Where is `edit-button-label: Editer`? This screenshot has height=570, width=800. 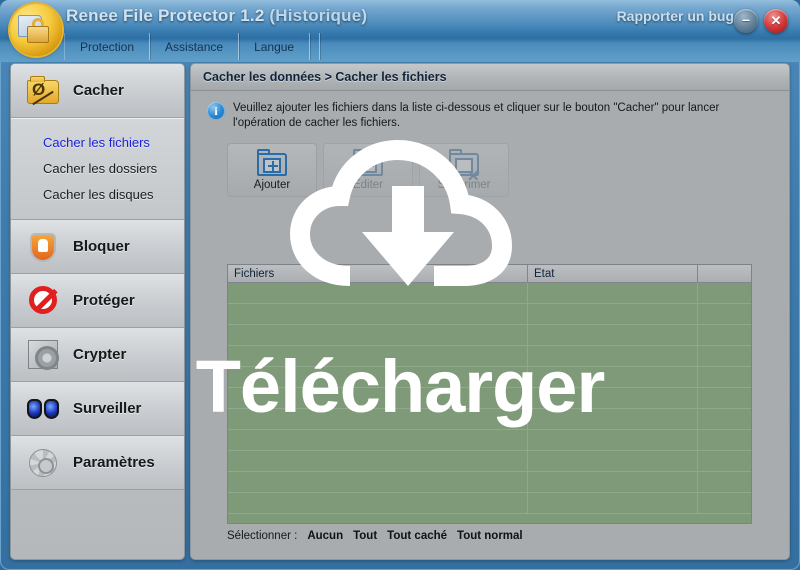 edit-button-label: Editer is located at coordinates (368, 185).